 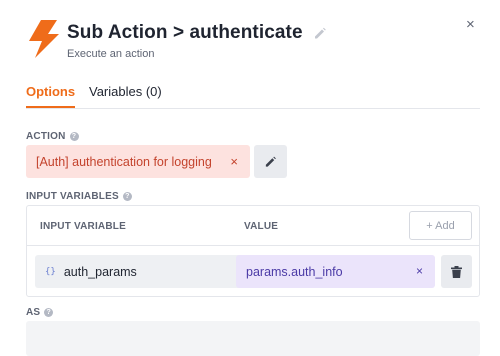 I want to click on object-type-icon: {}, so click(x=50, y=271).